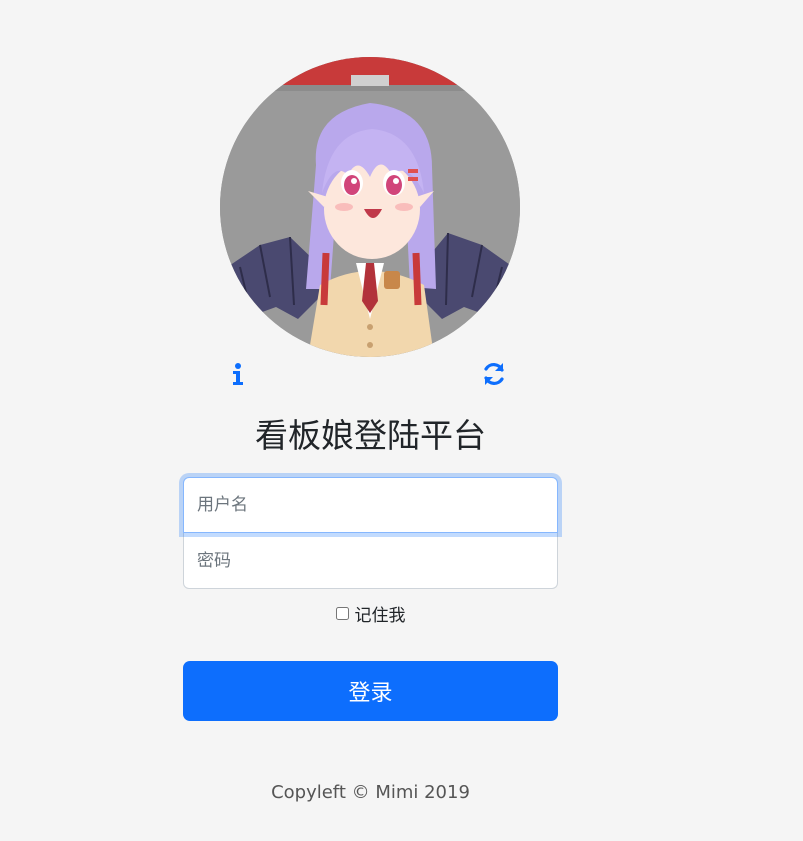 Image resolution: width=803 pixels, height=841 pixels. I want to click on remember-me-label: 记住我, so click(380, 616).